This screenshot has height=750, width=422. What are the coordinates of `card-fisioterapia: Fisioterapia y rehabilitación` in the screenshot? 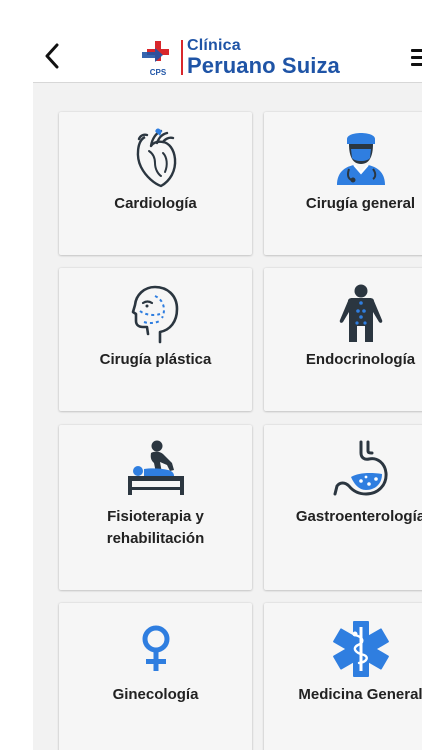 It's located at (155, 507).